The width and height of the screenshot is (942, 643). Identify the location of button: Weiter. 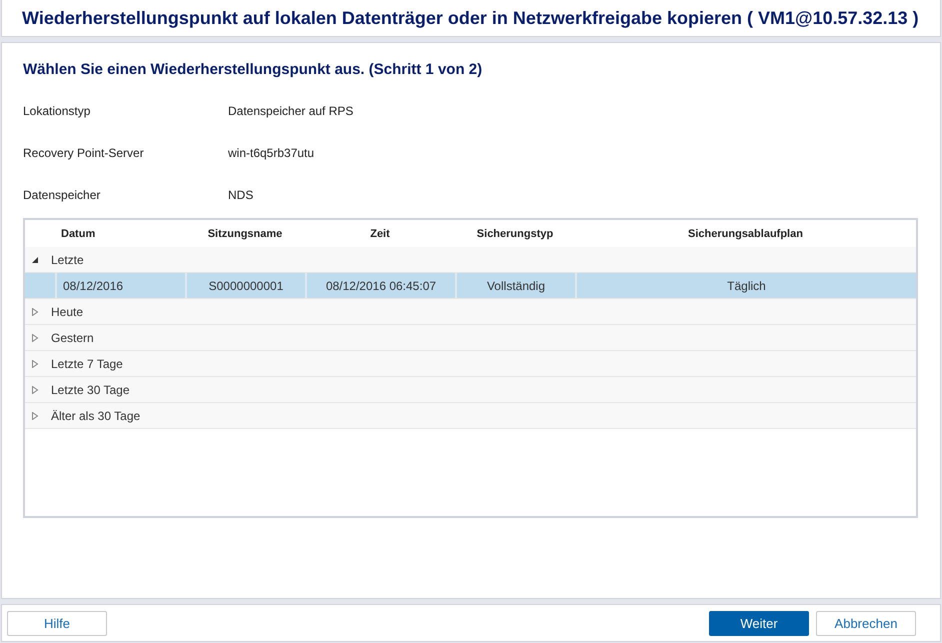
(759, 623).